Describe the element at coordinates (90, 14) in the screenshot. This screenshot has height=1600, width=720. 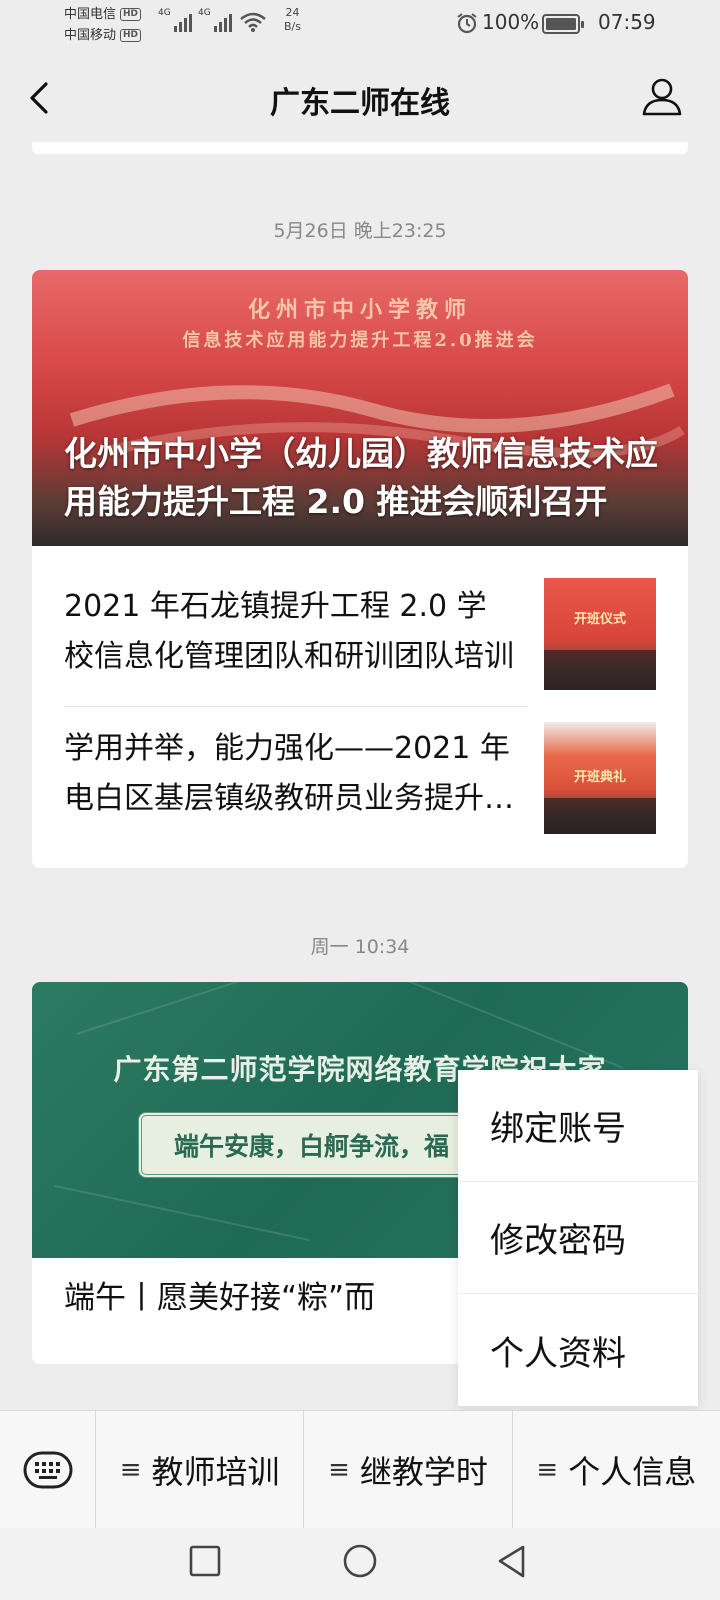
I see `carrier-1: 中国电信` at that location.